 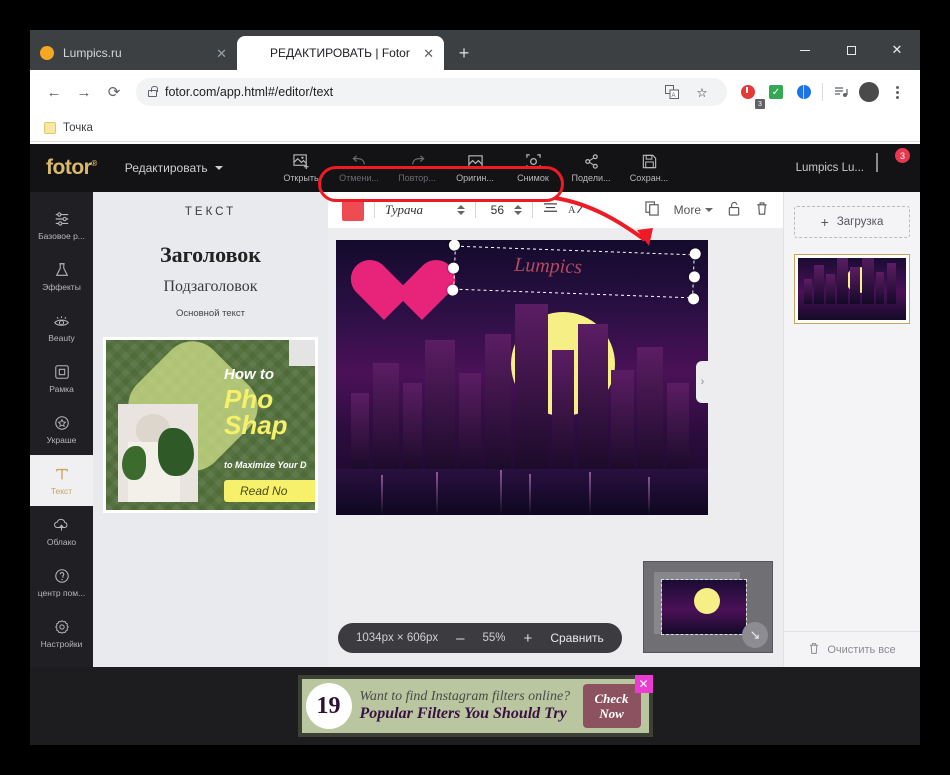 I want to click on text-color-swatch, so click(x=353, y=210).